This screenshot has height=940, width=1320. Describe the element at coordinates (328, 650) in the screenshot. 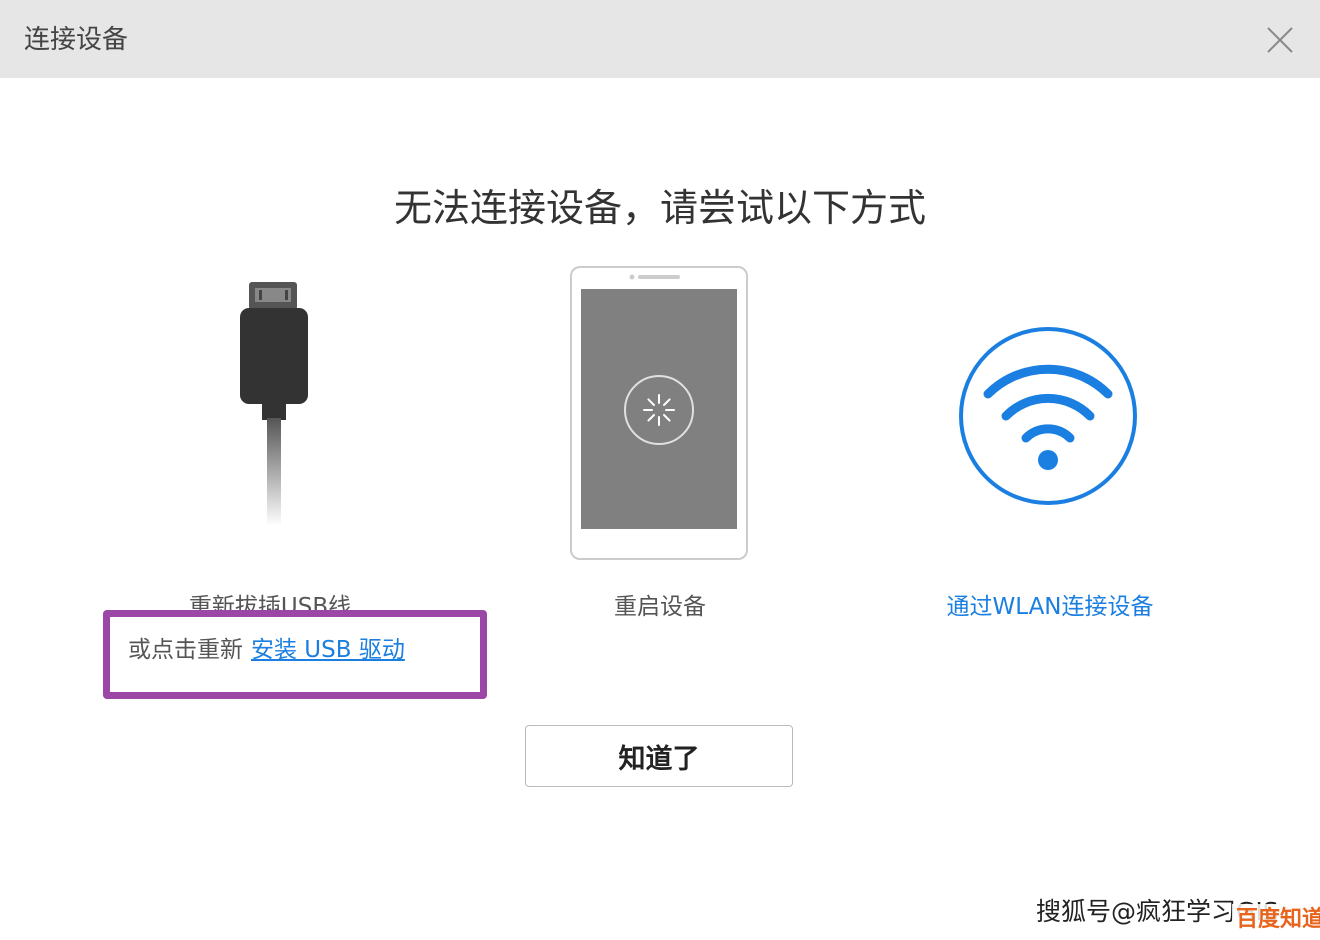

I see `install-usb-driver-link: 安装 USB 驱动` at that location.